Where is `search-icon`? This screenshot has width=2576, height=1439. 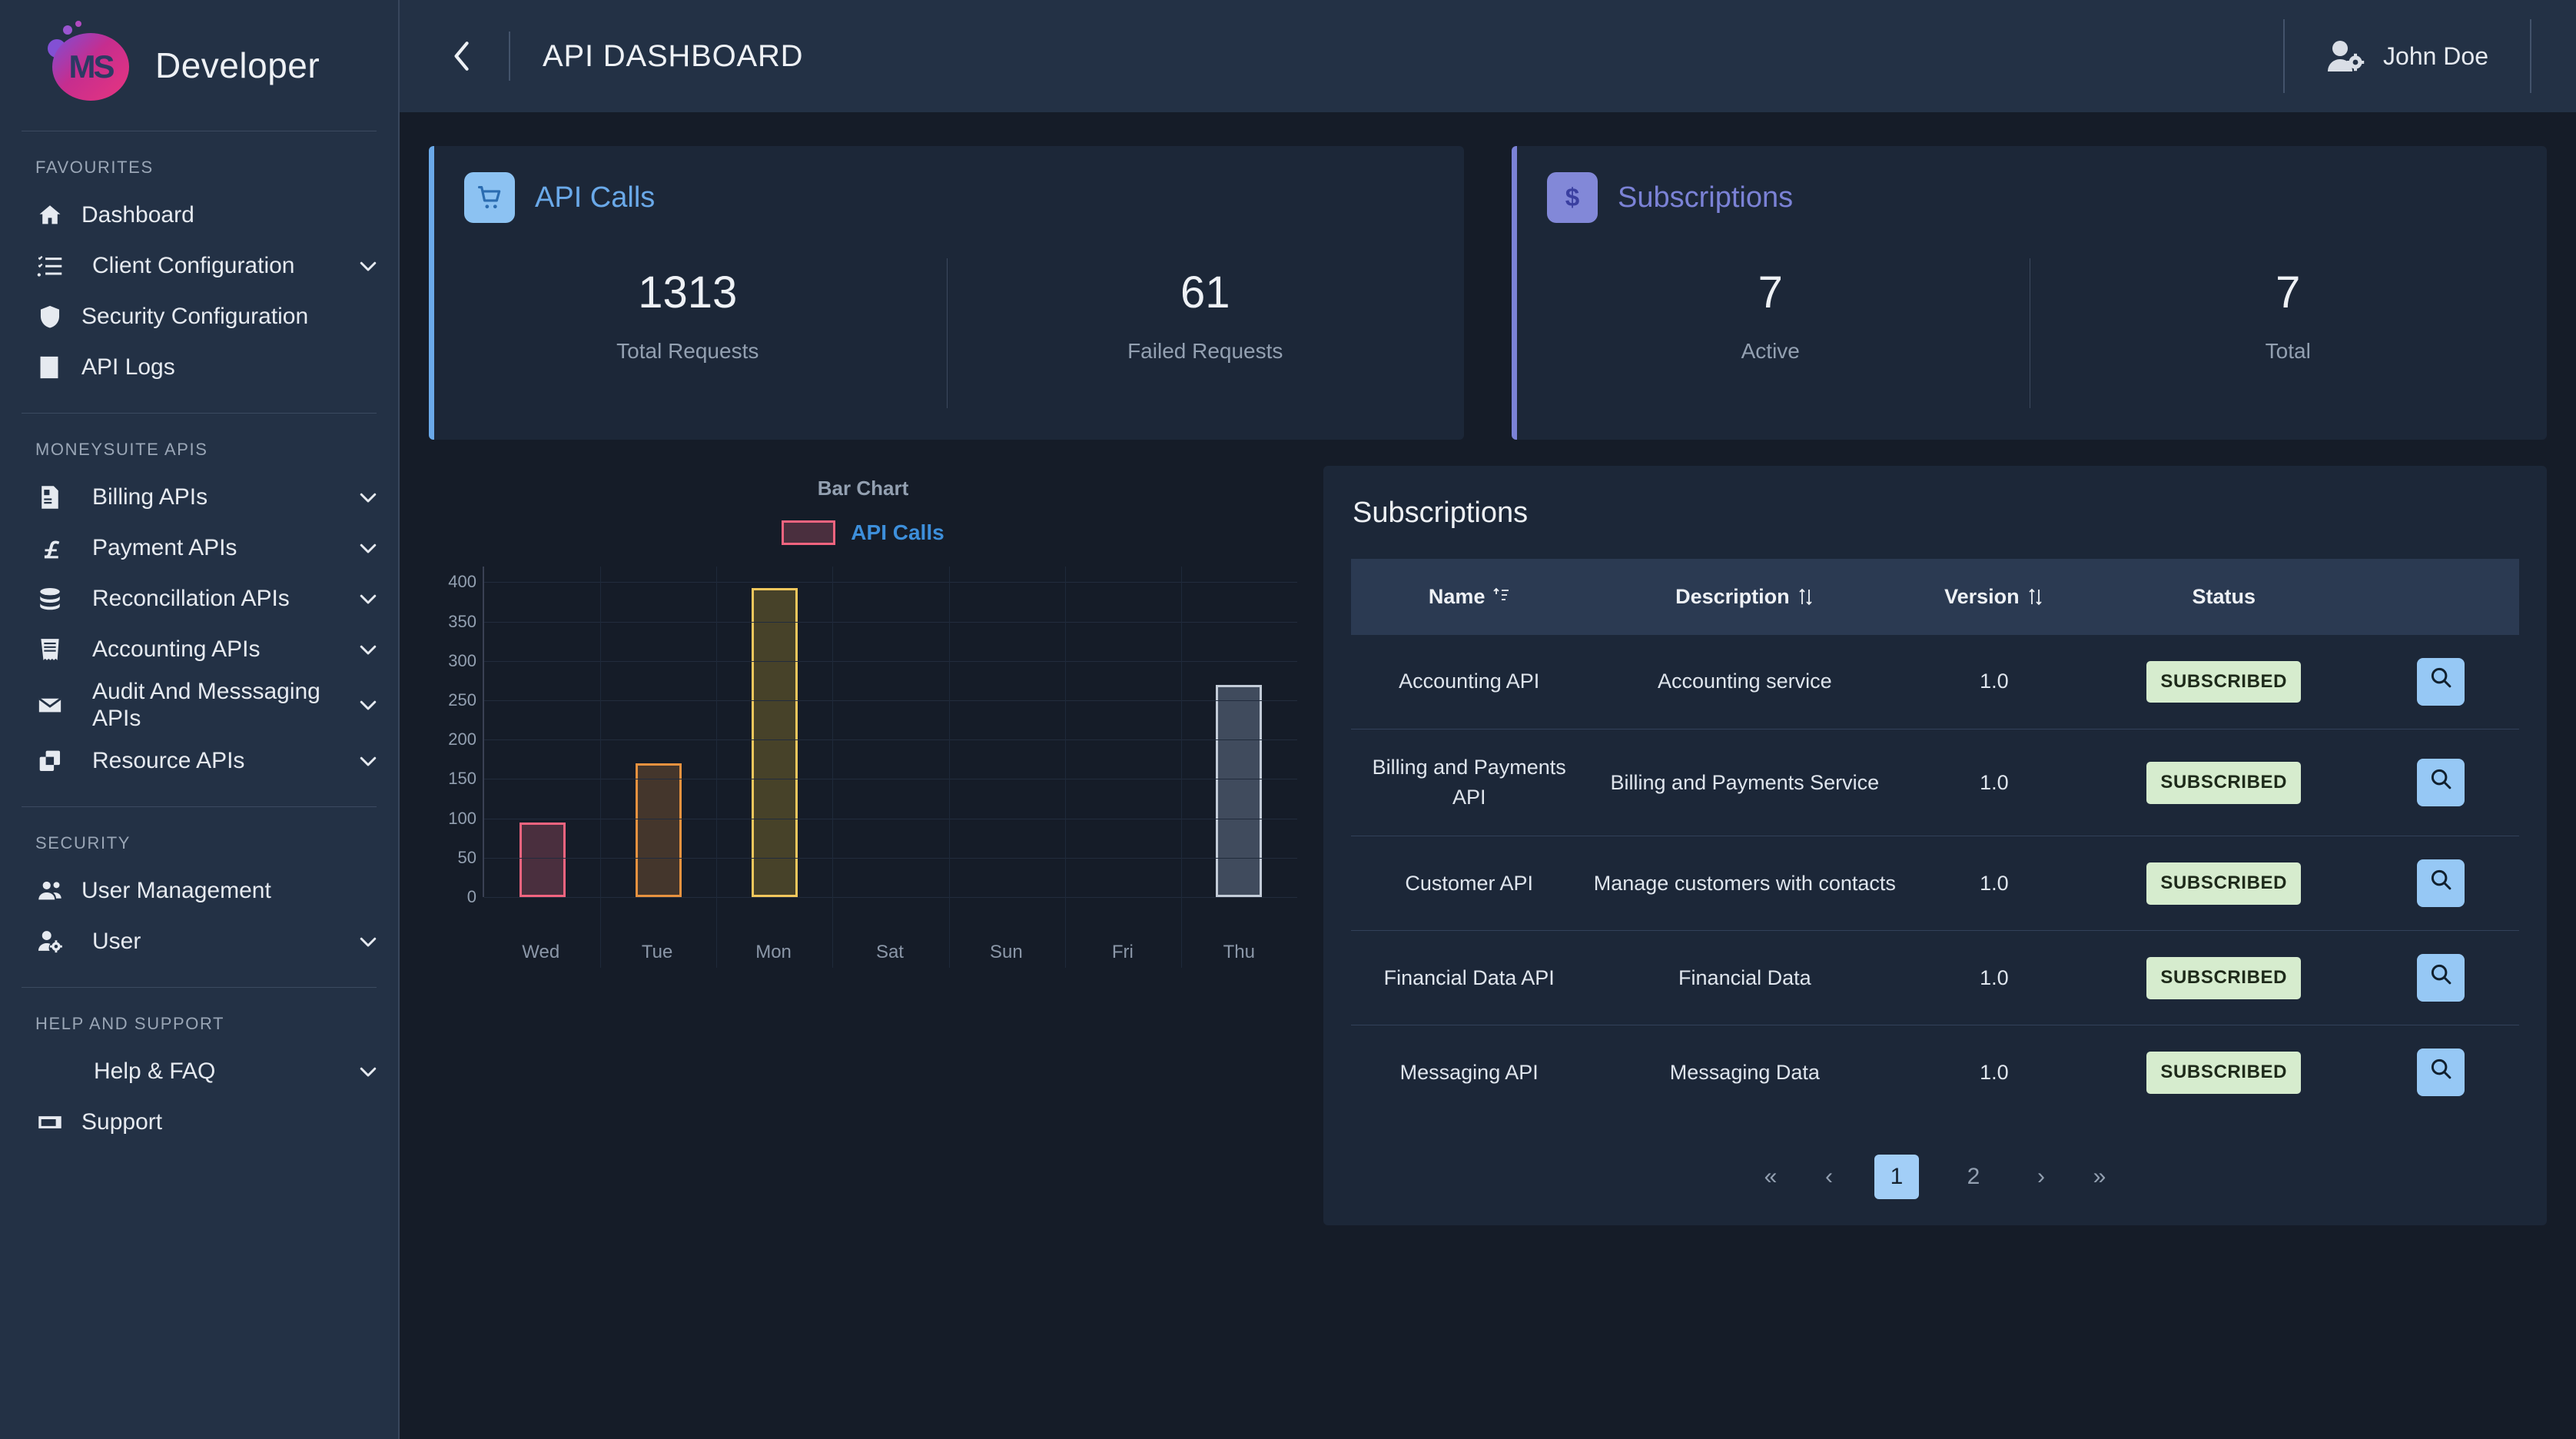 search-icon is located at coordinates (2440, 883).